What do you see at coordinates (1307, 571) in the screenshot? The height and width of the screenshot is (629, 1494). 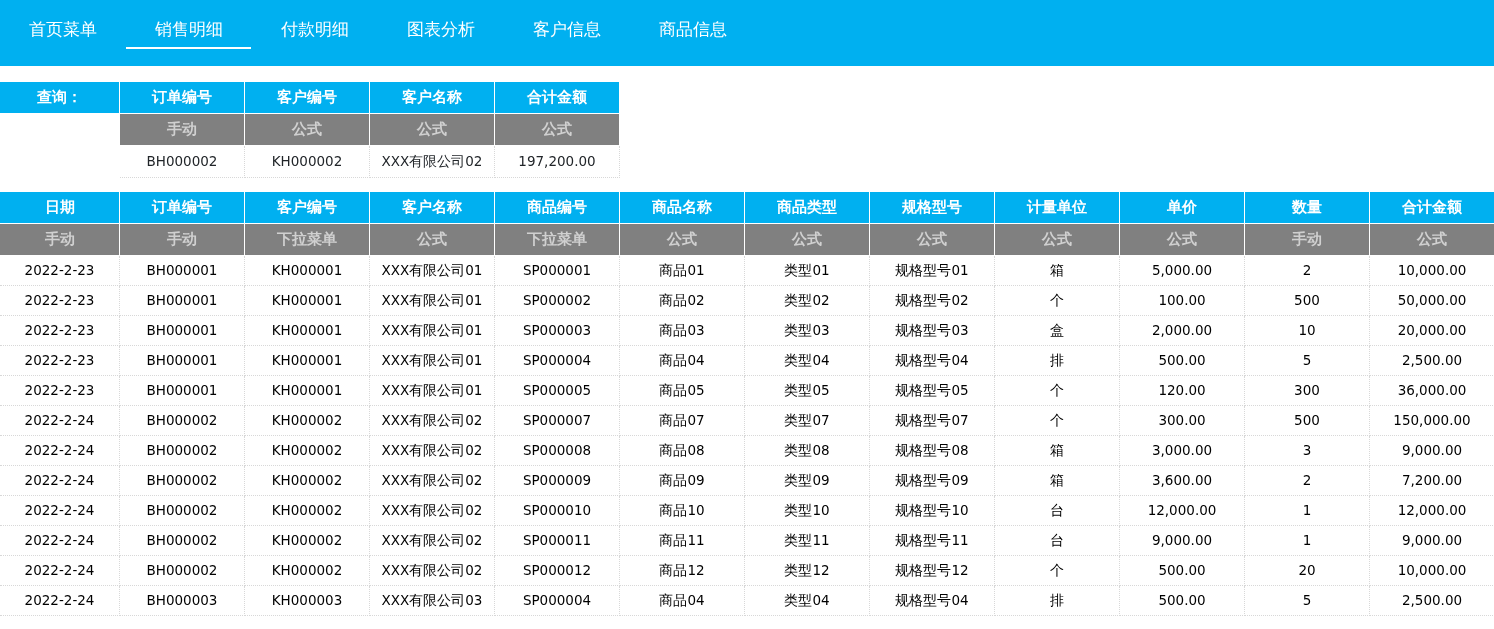 I see `table-cell: 20` at bounding box center [1307, 571].